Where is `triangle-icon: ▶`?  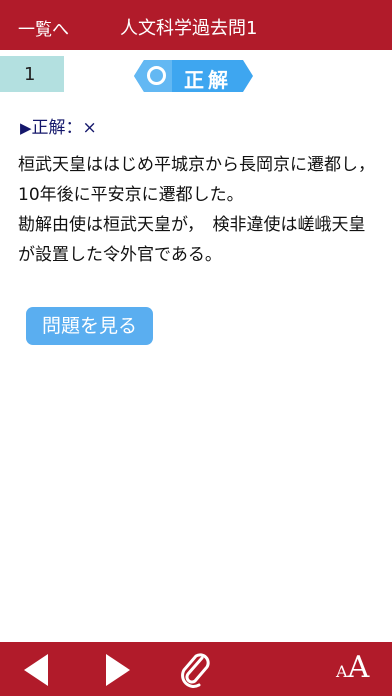
triangle-icon: ▶ is located at coordinates (26, 128).